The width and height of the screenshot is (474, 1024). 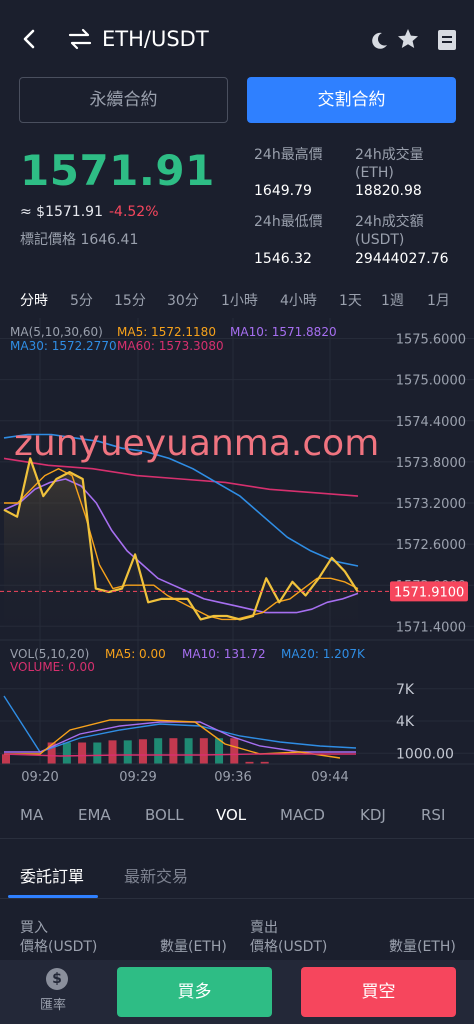 I want to click on volume-tick-label: 7K, so click(x=405, y=690).